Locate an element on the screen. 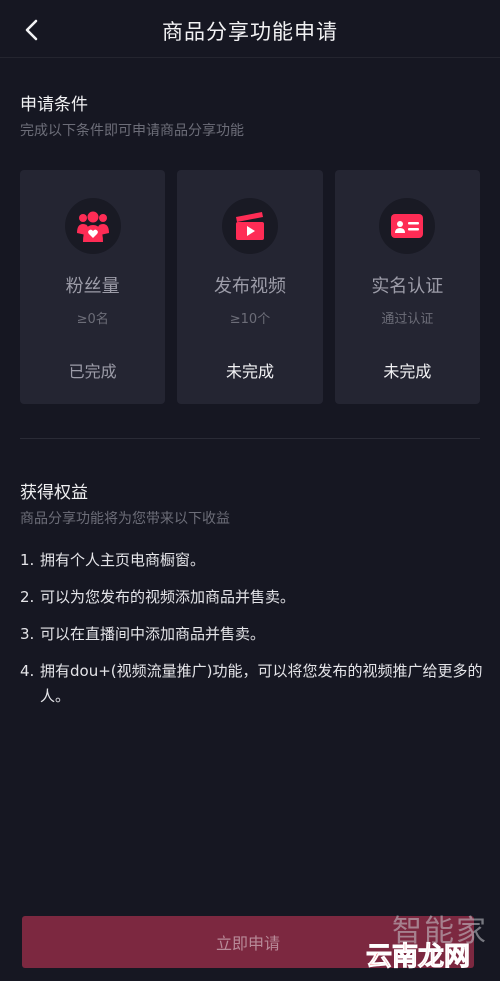 The image size is (500, 981). list-item: 1. 拥有个人主页电商橱窗。 is located at coordinates (252, 560).